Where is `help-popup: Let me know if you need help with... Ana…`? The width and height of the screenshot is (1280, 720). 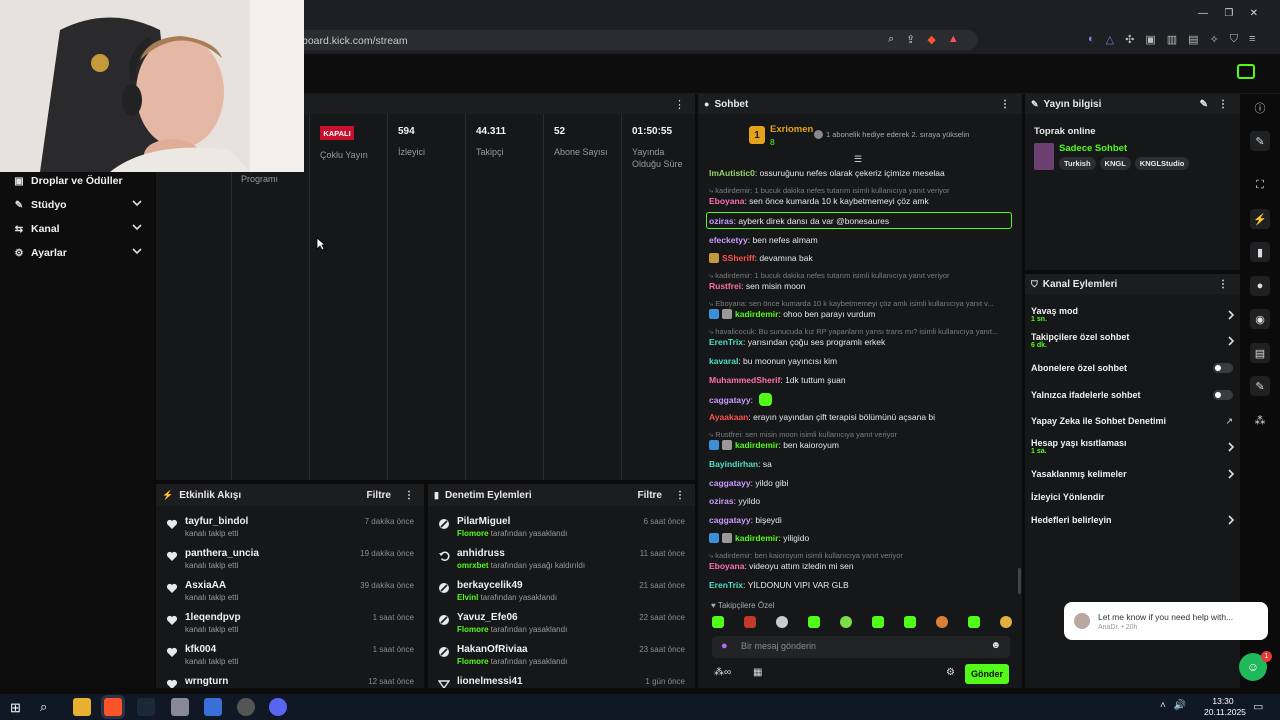 help-popup: Let me know if you need help with... Ana… is located at coordinates (1166, 621).